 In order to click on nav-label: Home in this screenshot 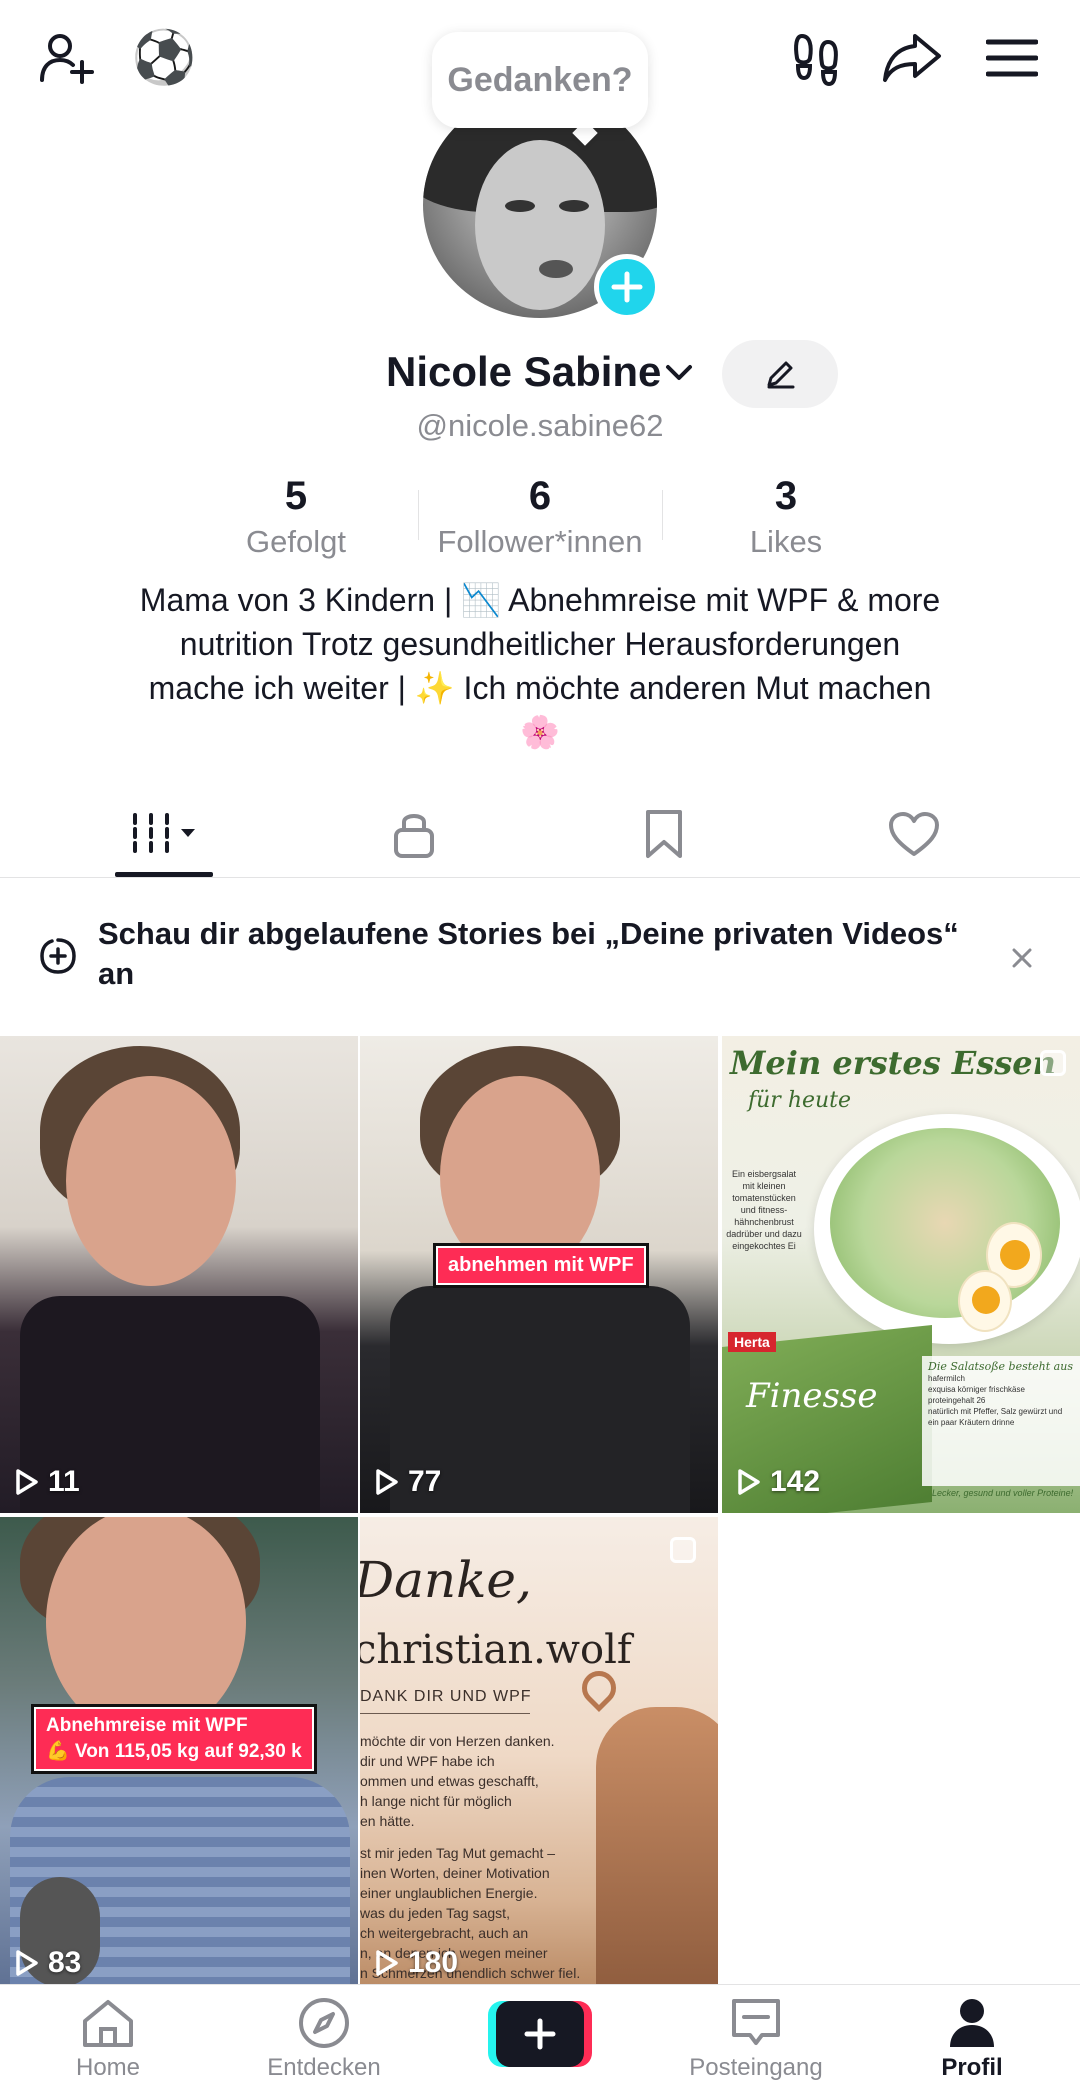, I will do `click(108, 2067)`.